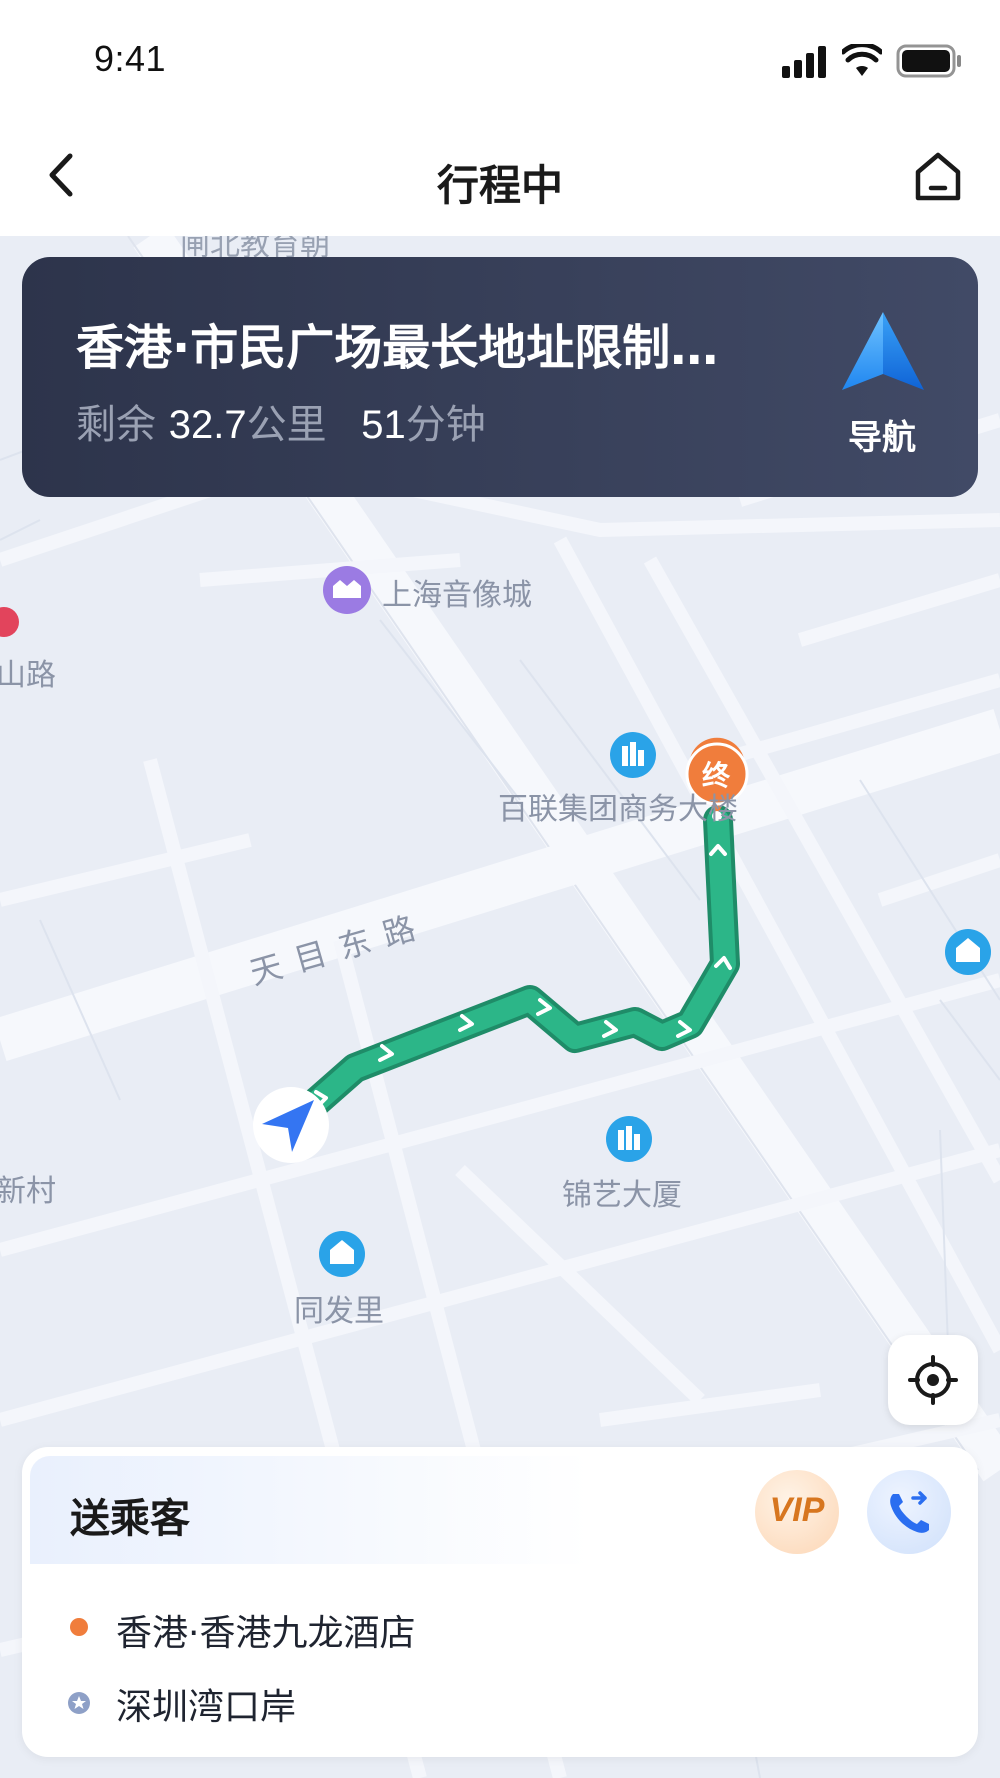 The image size is (1000, 1778). What do you see at coordinates (116, 425) in the screenshot?
I see `remaining-label: 剩余` at bounding box center [116, 425].